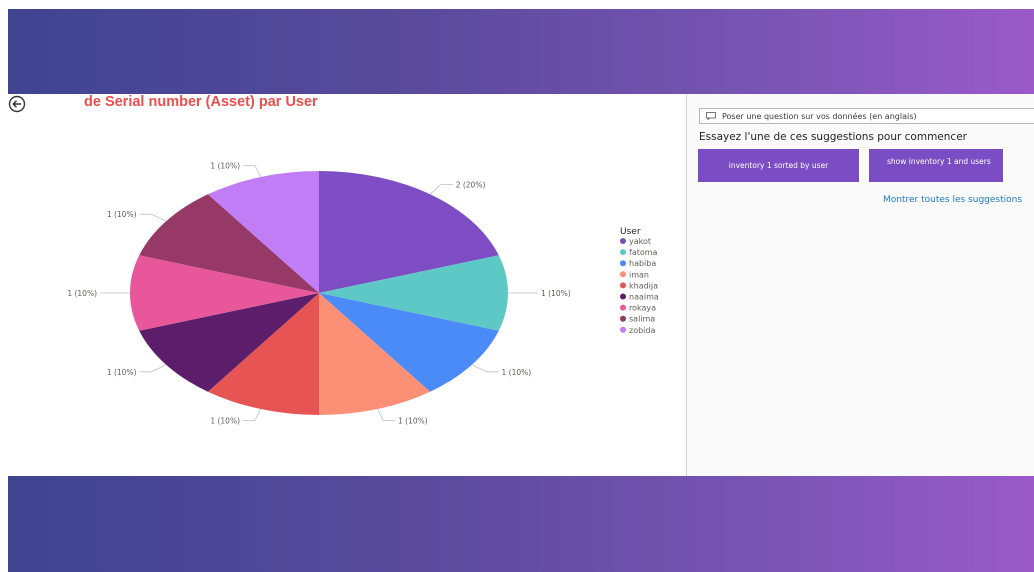 The height and width of the screenshot is (572, 1034). What do you see at coordinates (623, 318) in the screenshot?
I see `legend-marker-salima` at bounding box center [623, 318].